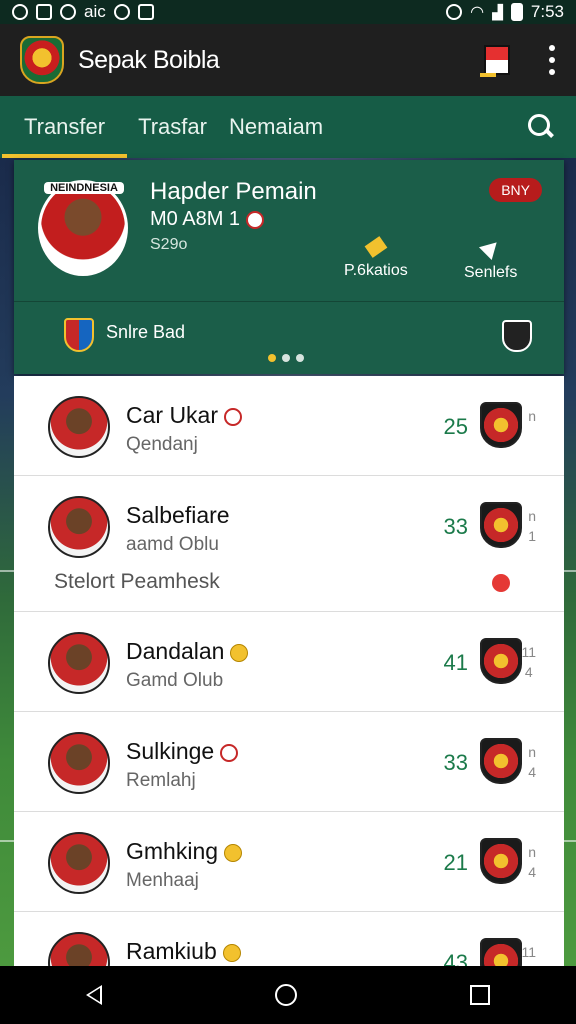  Describe the element at coordinates (183, 951) in the screenshot. I see `player-name: Ramkiub` at that location.